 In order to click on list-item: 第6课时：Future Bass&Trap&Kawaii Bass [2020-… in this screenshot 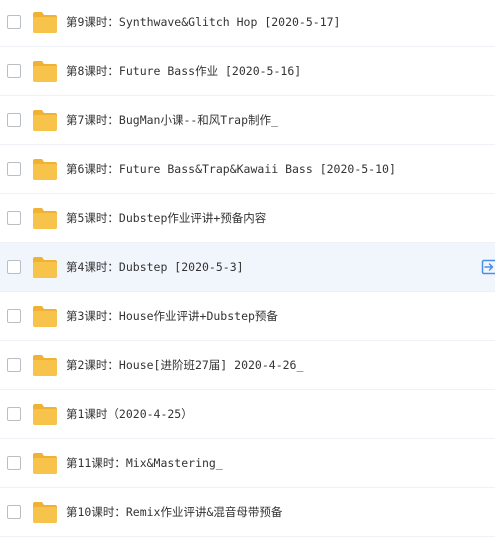, I will do `click(247, 169)`.